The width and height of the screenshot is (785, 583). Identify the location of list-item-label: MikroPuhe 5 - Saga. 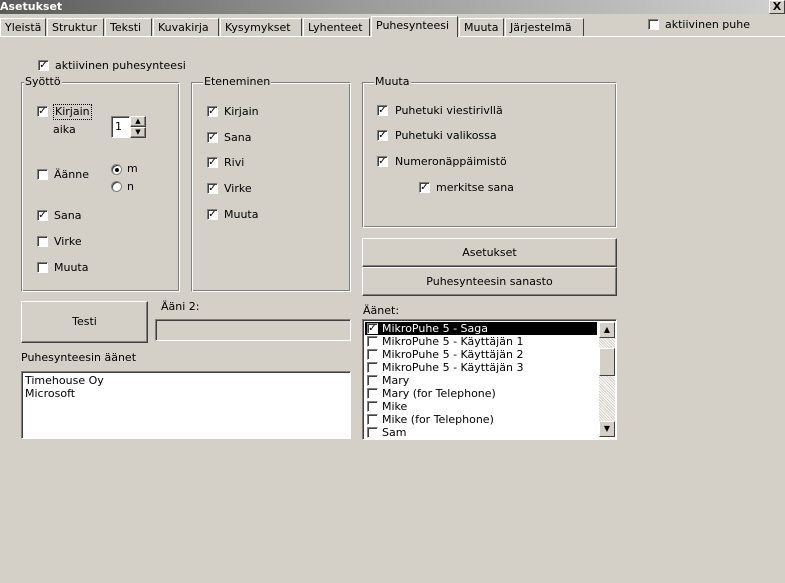
(435, 328).